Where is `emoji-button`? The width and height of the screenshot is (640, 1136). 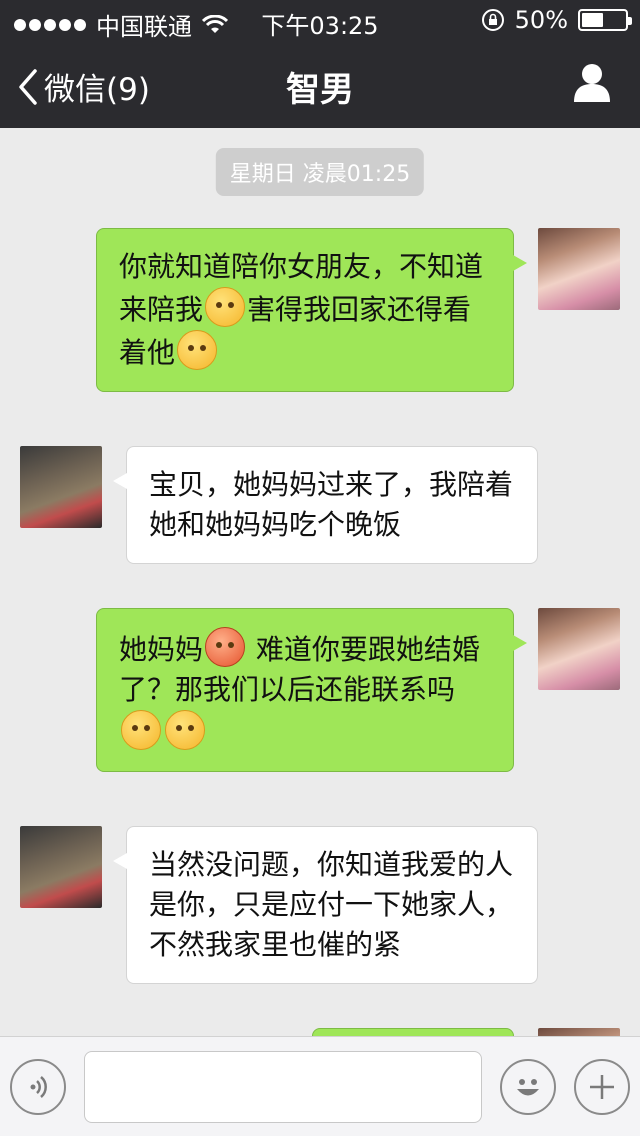
emoji-button is located at coordinates (528, 1087).